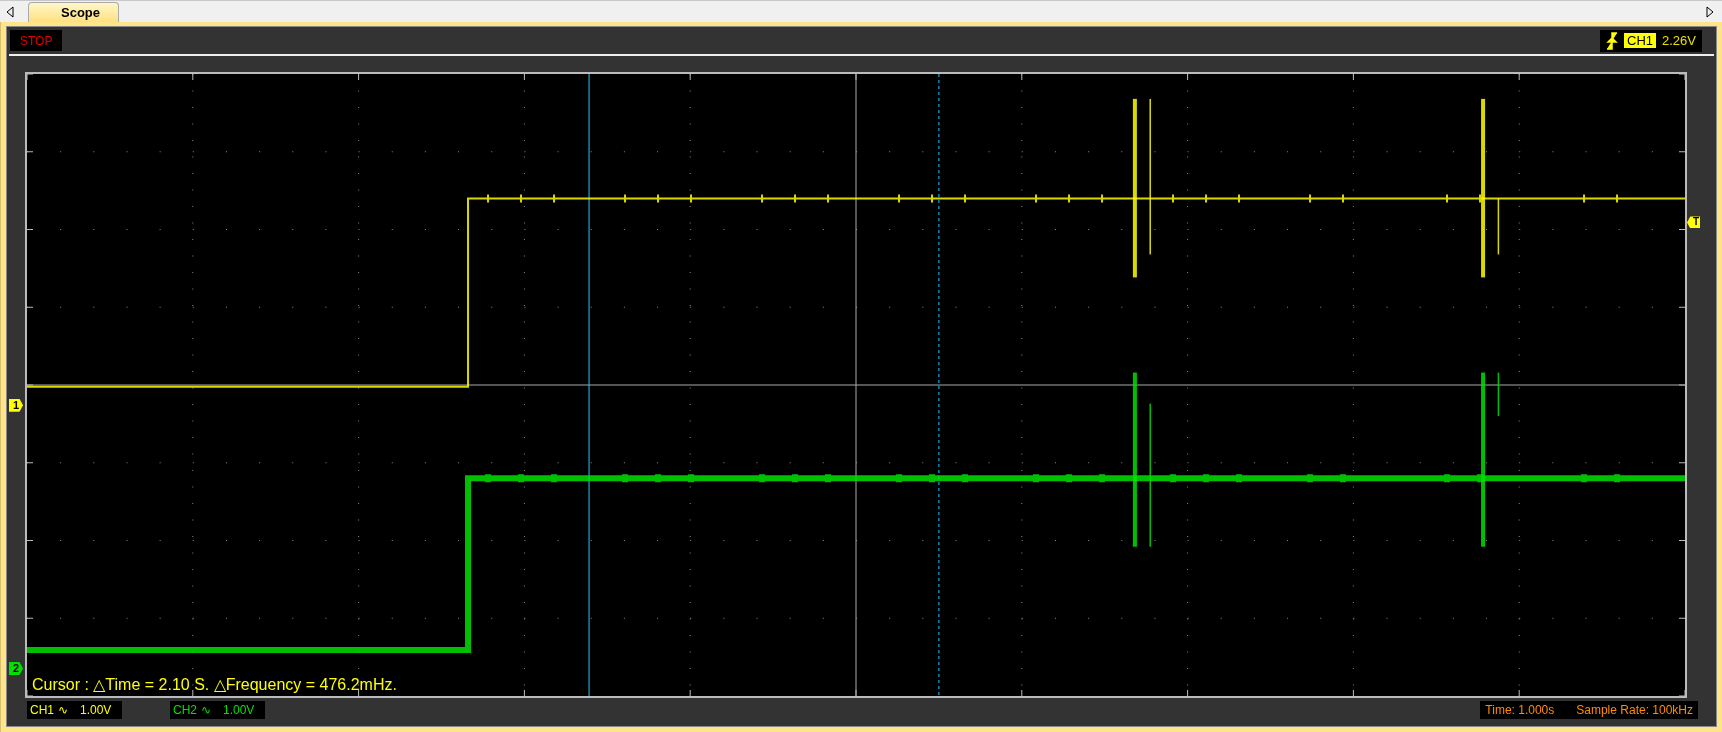 Image resolution: width=1722 pixels, height=732 pixels. Describe the element at coordinates (1612, 40) in the screenshot. I see `rising-edge-icon` at that location.